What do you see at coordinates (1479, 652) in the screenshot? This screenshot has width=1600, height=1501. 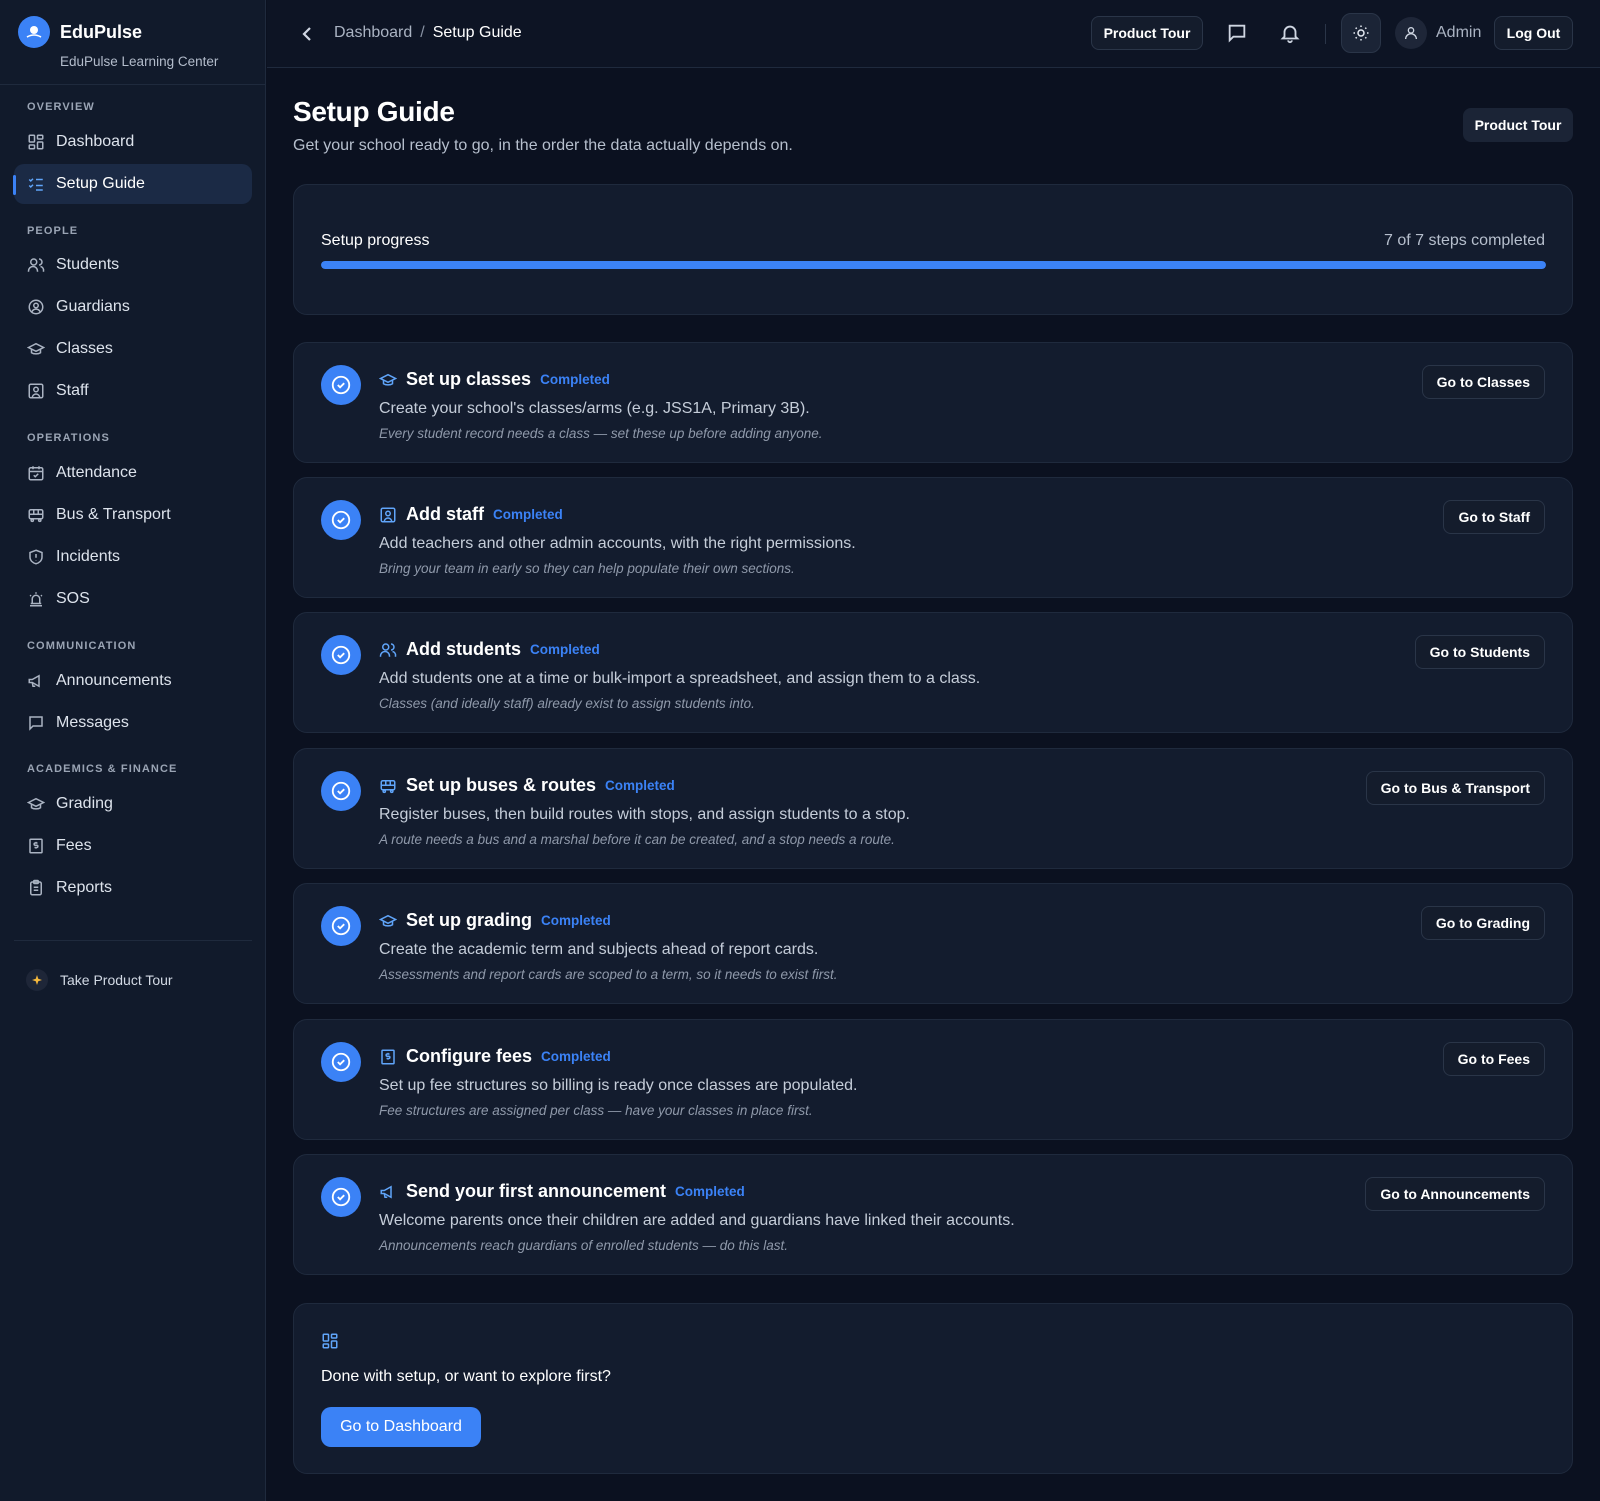 I see `go-to-students-button: Go to Students` at bounding box center [1479, 652].